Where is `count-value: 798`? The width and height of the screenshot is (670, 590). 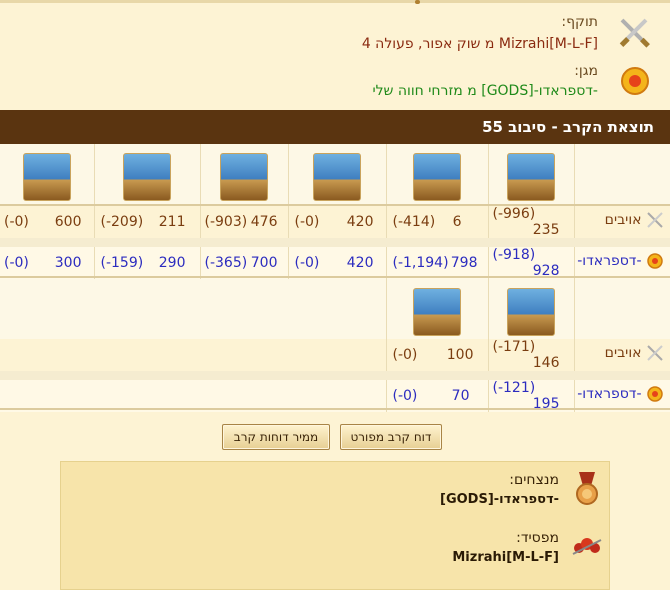 count-value: 798 is located at coordinates (464, 263).